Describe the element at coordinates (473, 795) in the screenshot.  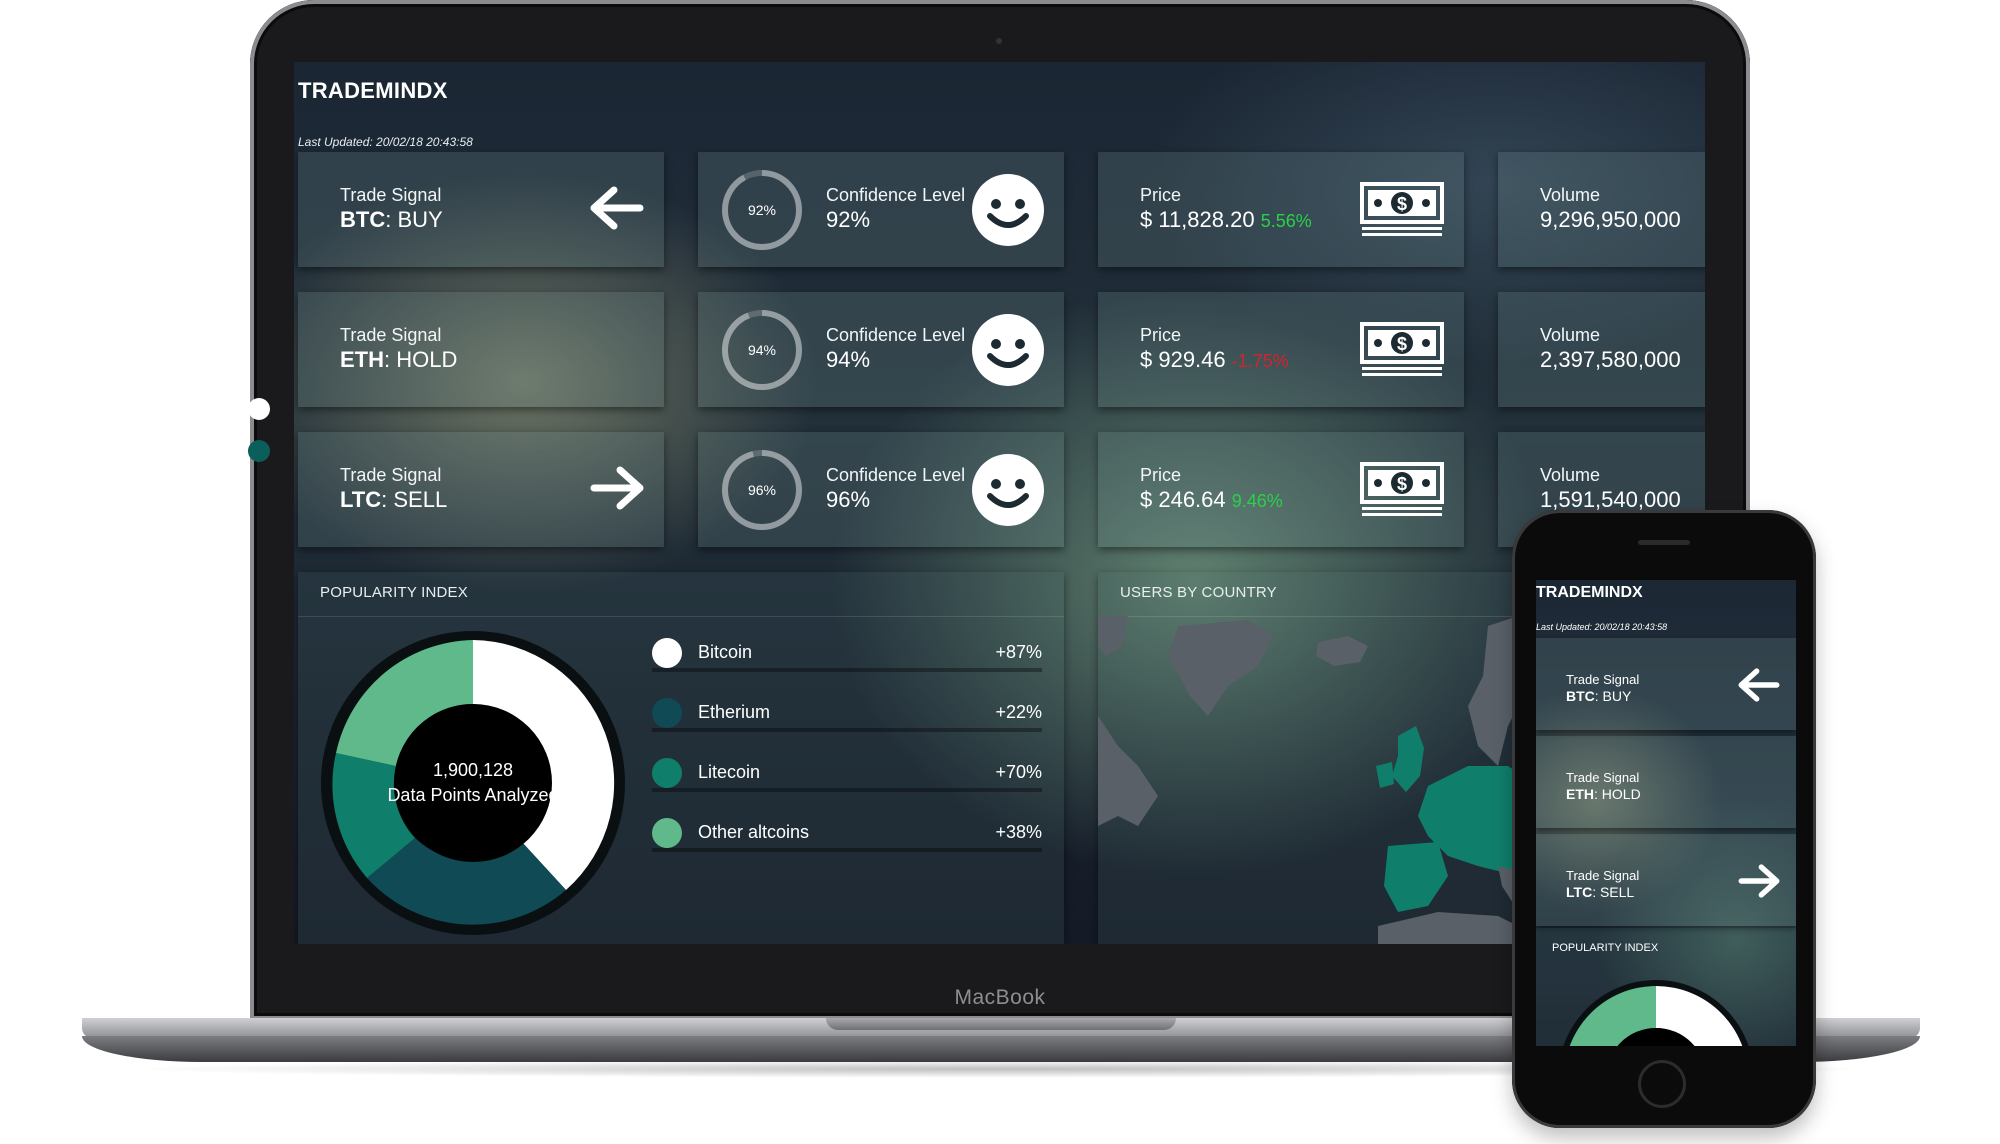
I see `donut-center-label: Data Points Analyzed` at that location.